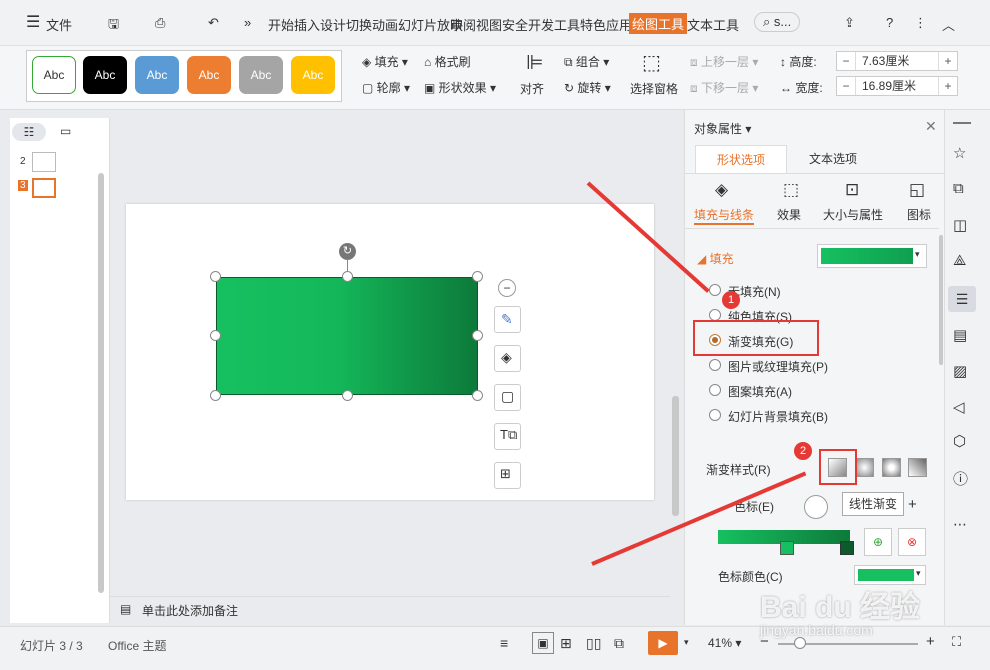  Describe the element at coordinates (113, 26) in the screenshot. I see `save-icon: 🖫` at that location.